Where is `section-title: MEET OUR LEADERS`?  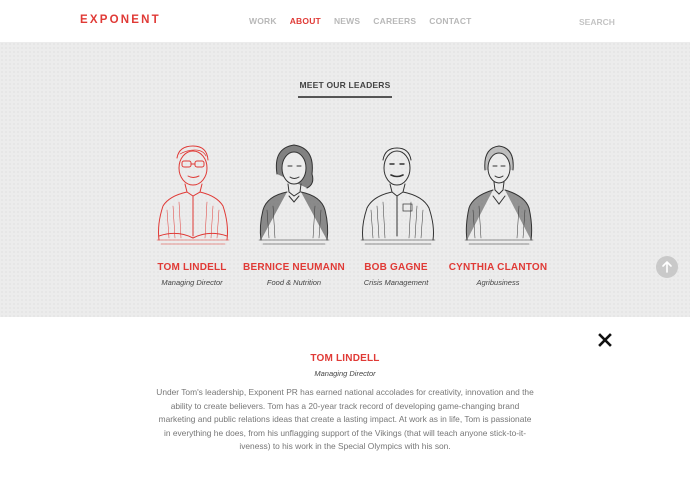 section-title: MEET OUR LEADERS is located at coordinates (345, 85).